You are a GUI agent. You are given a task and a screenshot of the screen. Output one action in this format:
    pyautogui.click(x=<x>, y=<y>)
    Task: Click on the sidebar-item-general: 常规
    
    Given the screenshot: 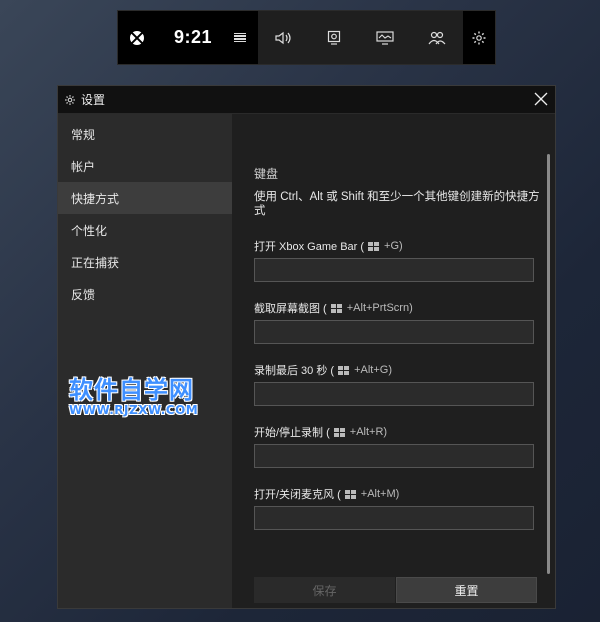 What is the action you would take?
    pyautogui.click(x=145, y=134)
    